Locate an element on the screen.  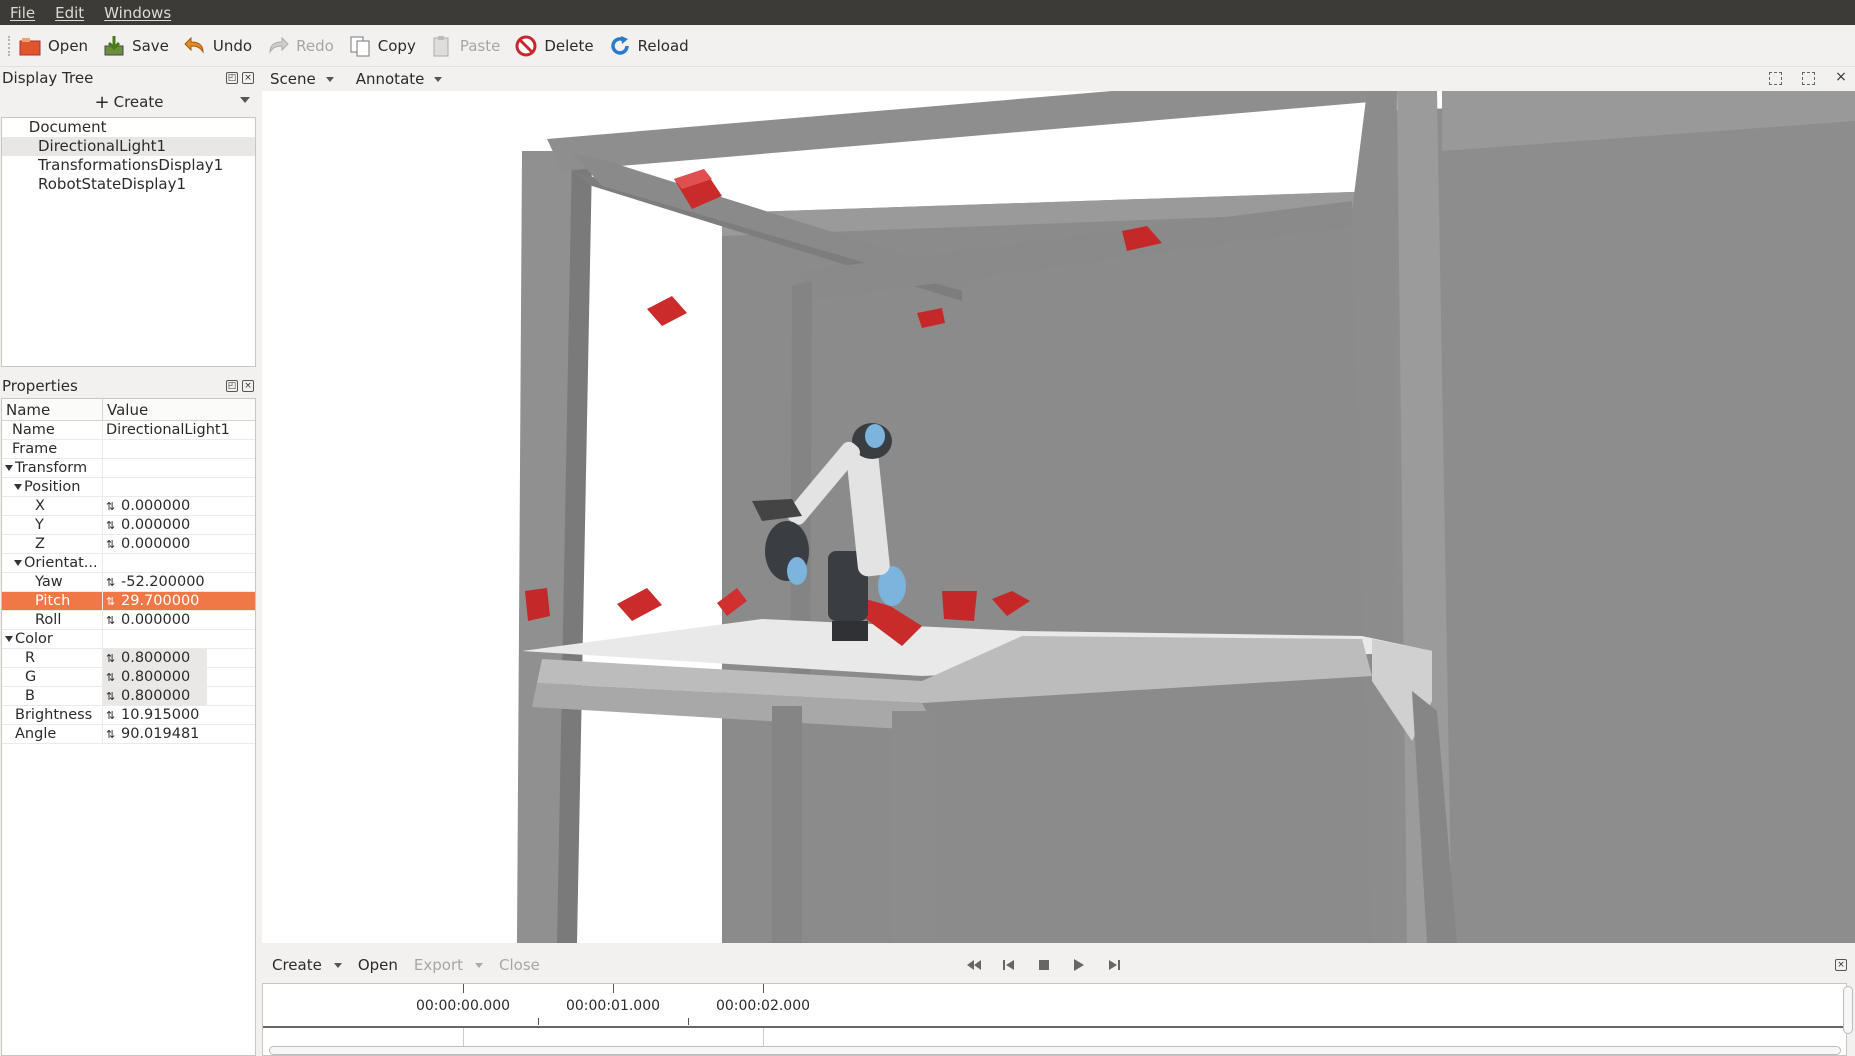
property-value is located at coordinates (179, 449).